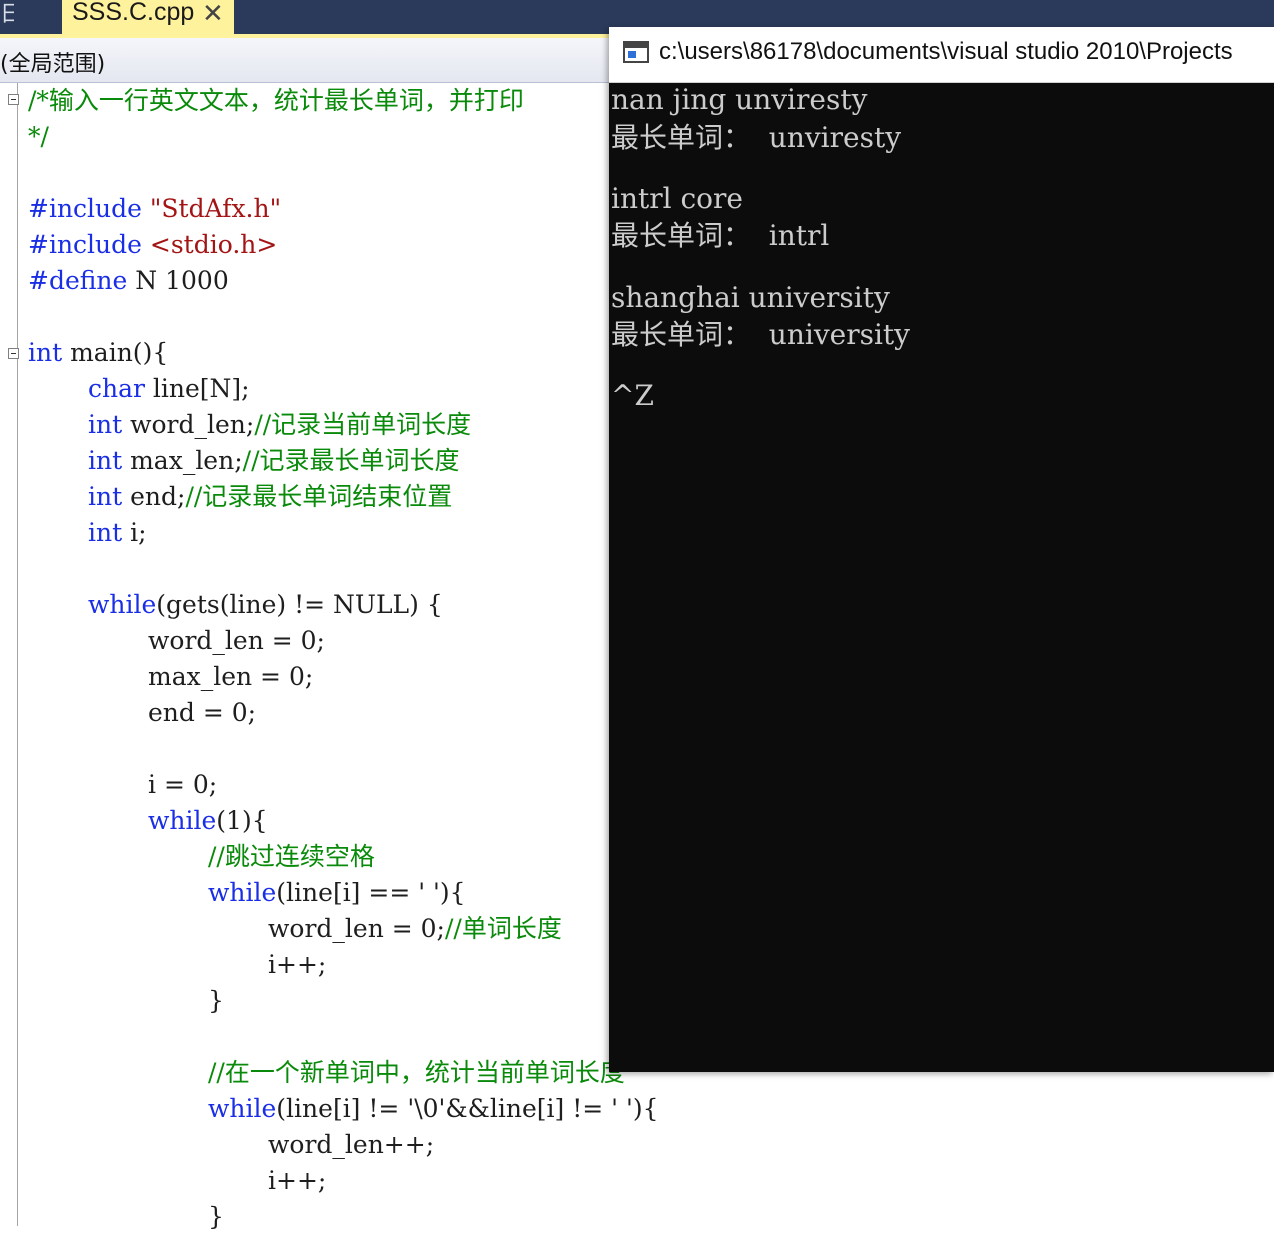 The image size is (1274, 1235). What do you see at coordinates (52, 62) in the screenshot?
I see `scope-dropdown: (全局范围)` at bounding box center [52, 62].